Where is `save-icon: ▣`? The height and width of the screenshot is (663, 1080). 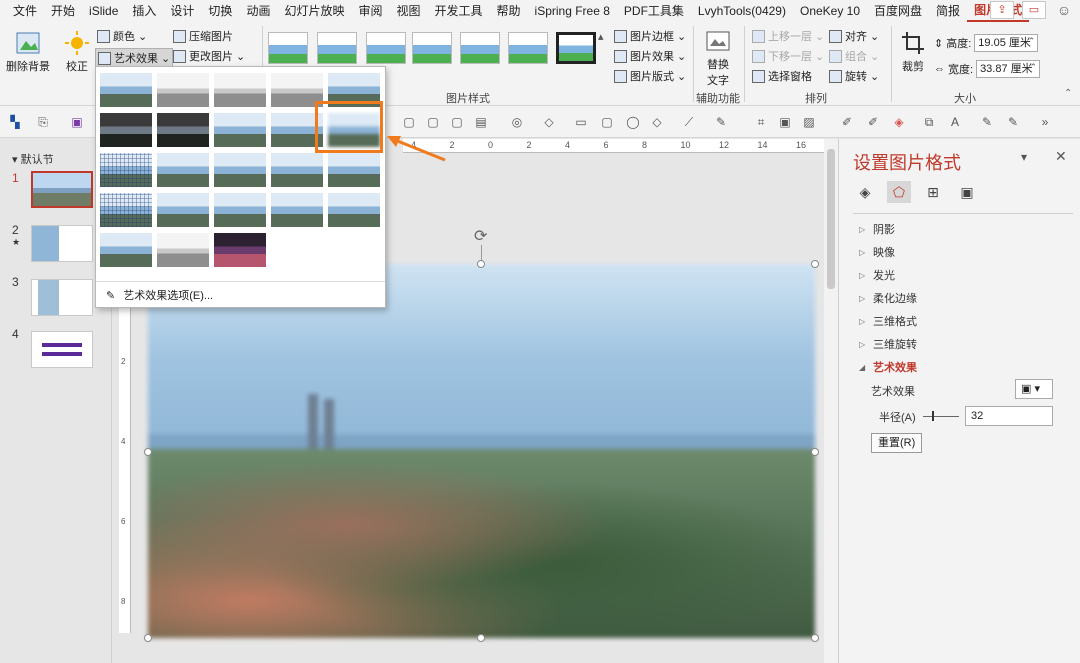 save-icon: ▣ is located at coordinates (77, 122).